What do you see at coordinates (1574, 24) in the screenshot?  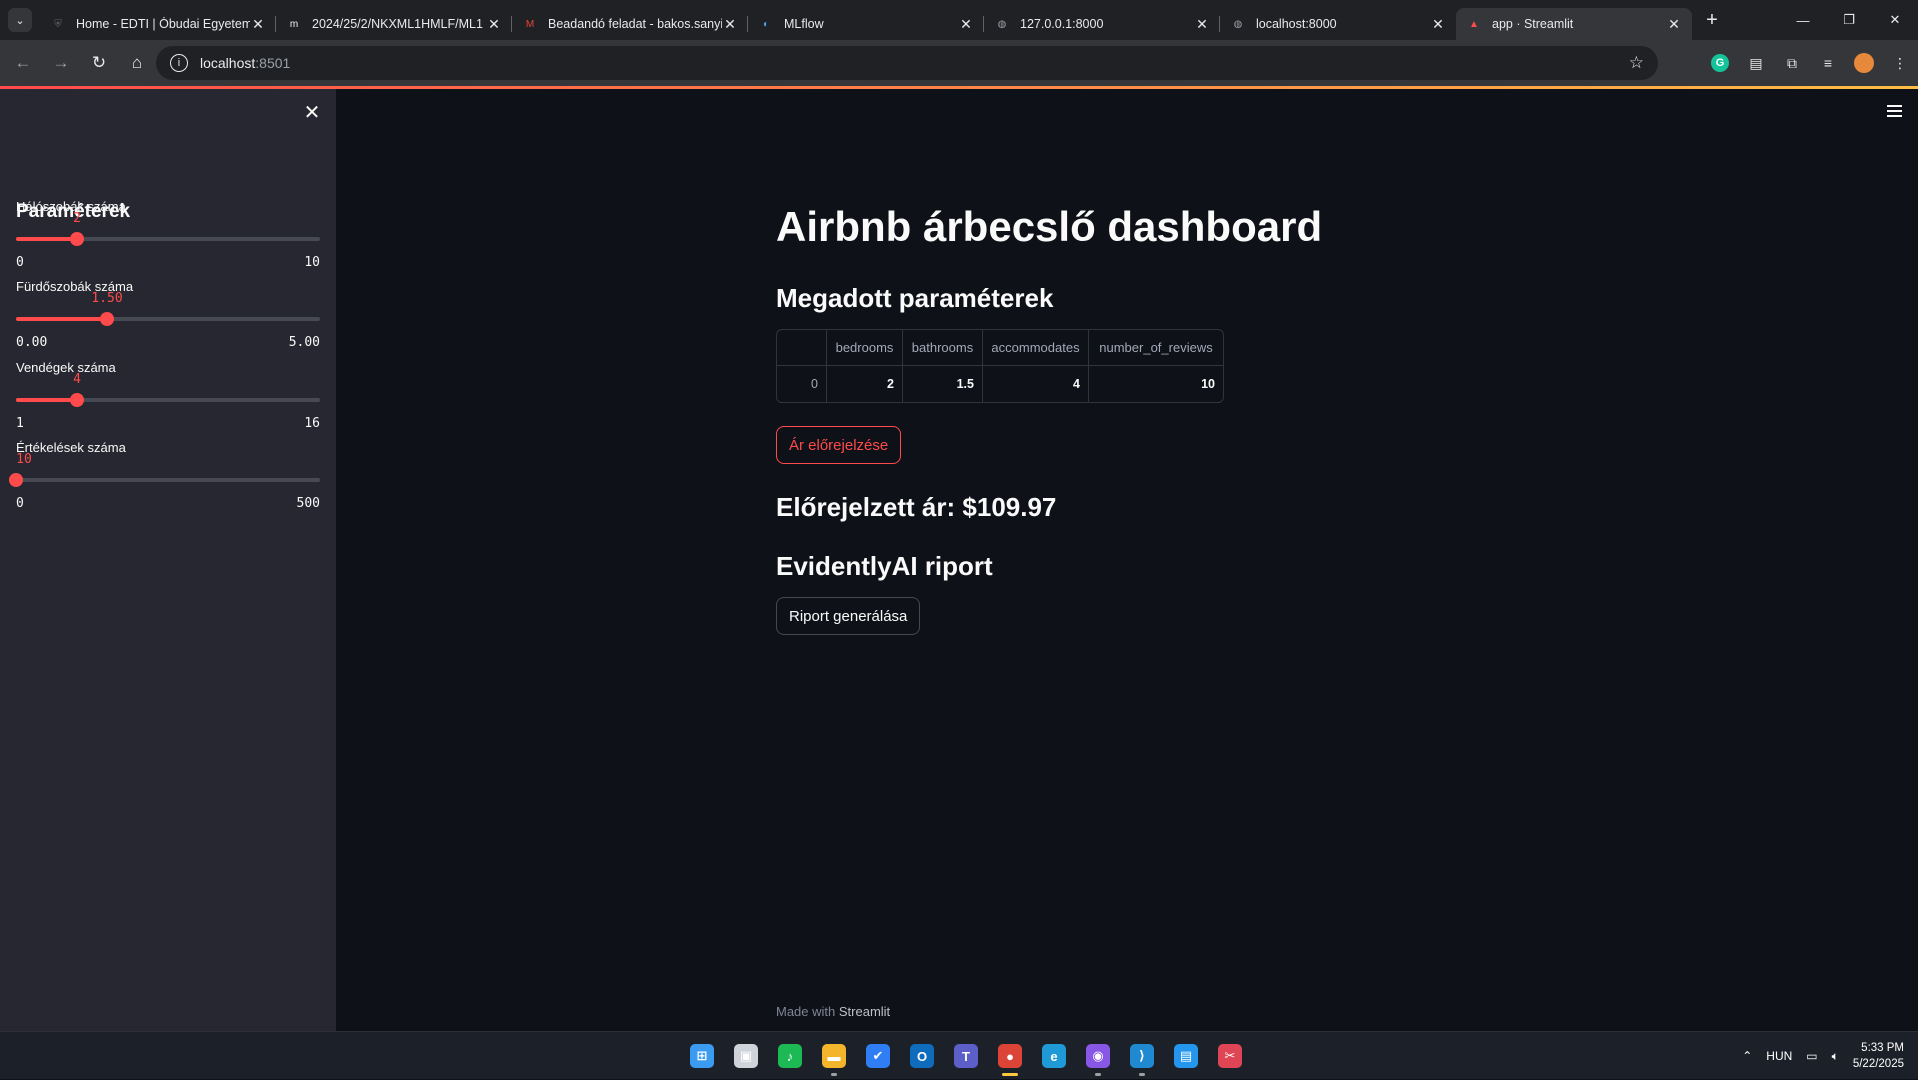 I see `browser-tab: ▲ app · Streamlit ✕` at bounding box center [1574, 24].